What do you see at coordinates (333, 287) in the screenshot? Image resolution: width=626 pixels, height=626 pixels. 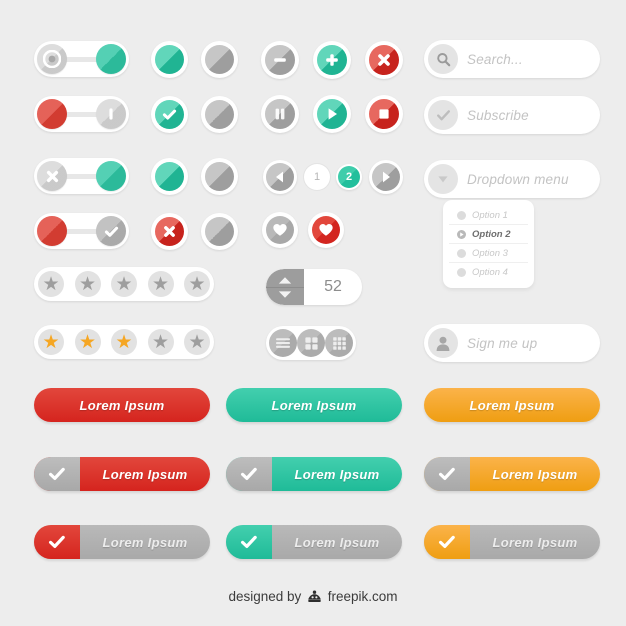 I see `stepper-value: 52` at bounding box center [333, 287].